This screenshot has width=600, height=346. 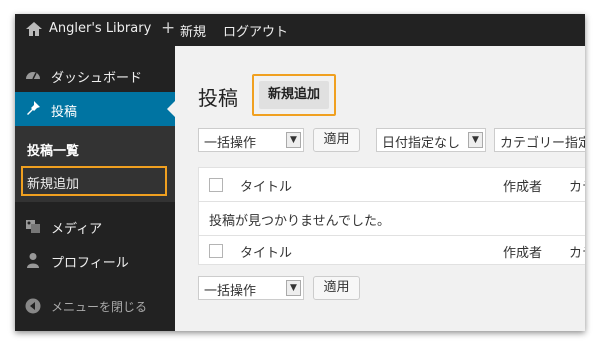 What do you see at coordinates (392, 185) in the screenshot?
I see `table-header-row: タイトル 作成者 カテゴリー` at bounding box center [392, 185].